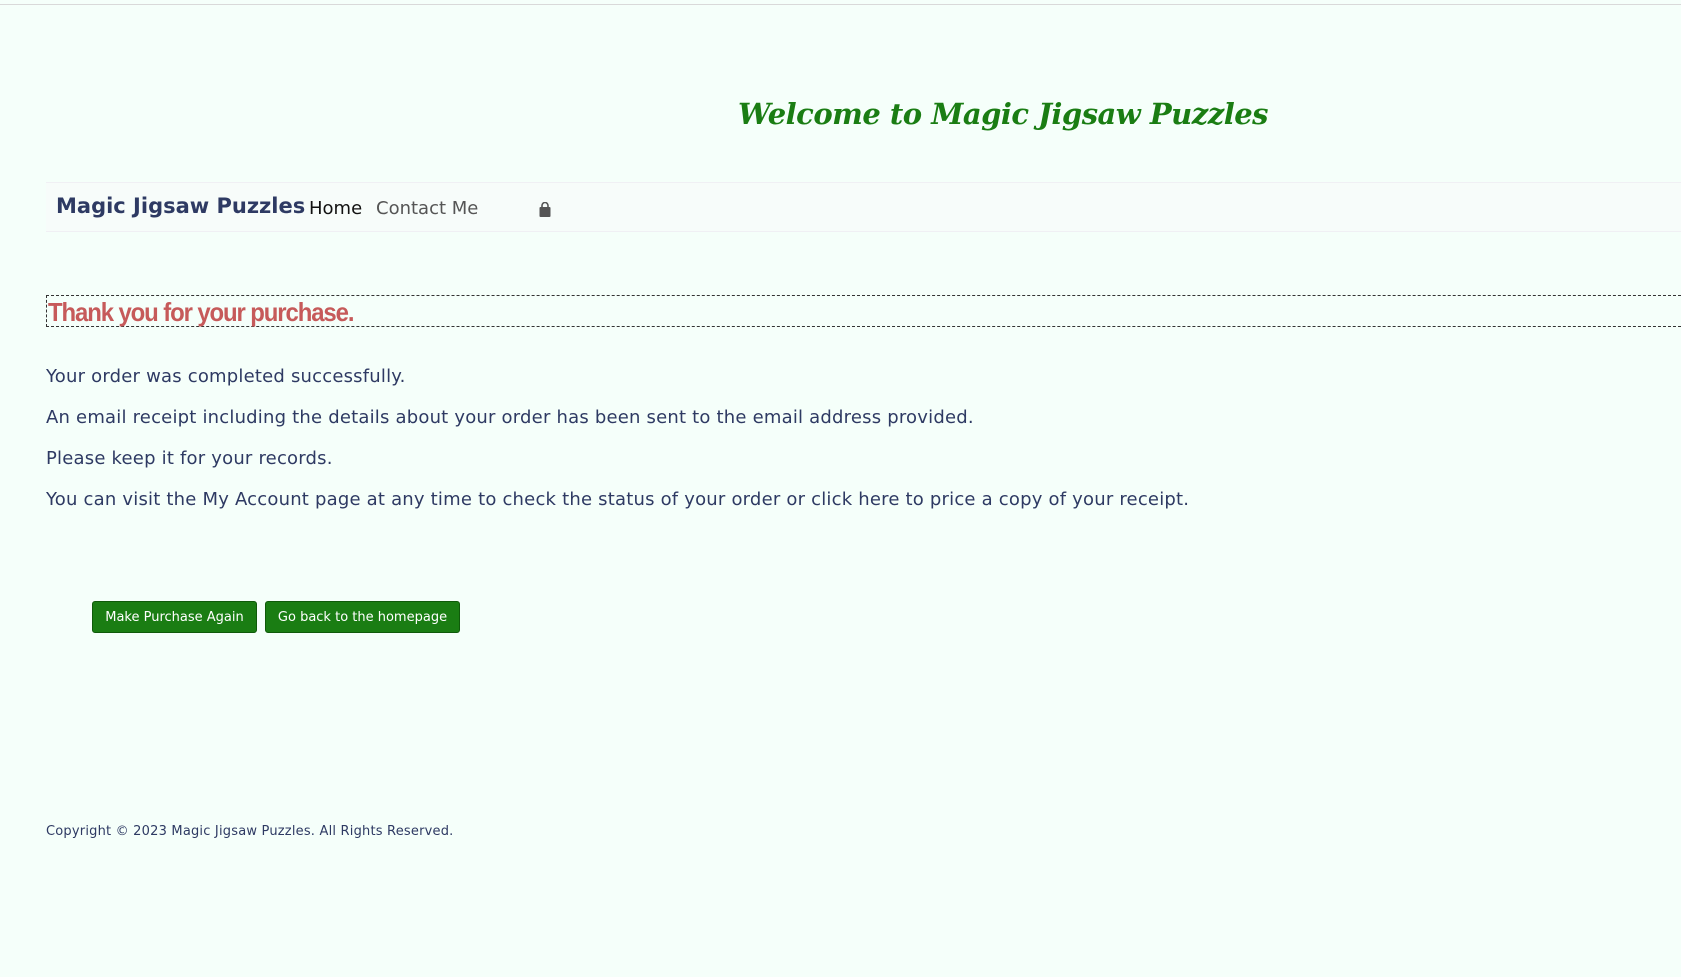  Describe the element at coordinates (863, 207) in the screenshot. I see `navbar: Magic Jigsaw Puzzles Home Contact Me` at that location.